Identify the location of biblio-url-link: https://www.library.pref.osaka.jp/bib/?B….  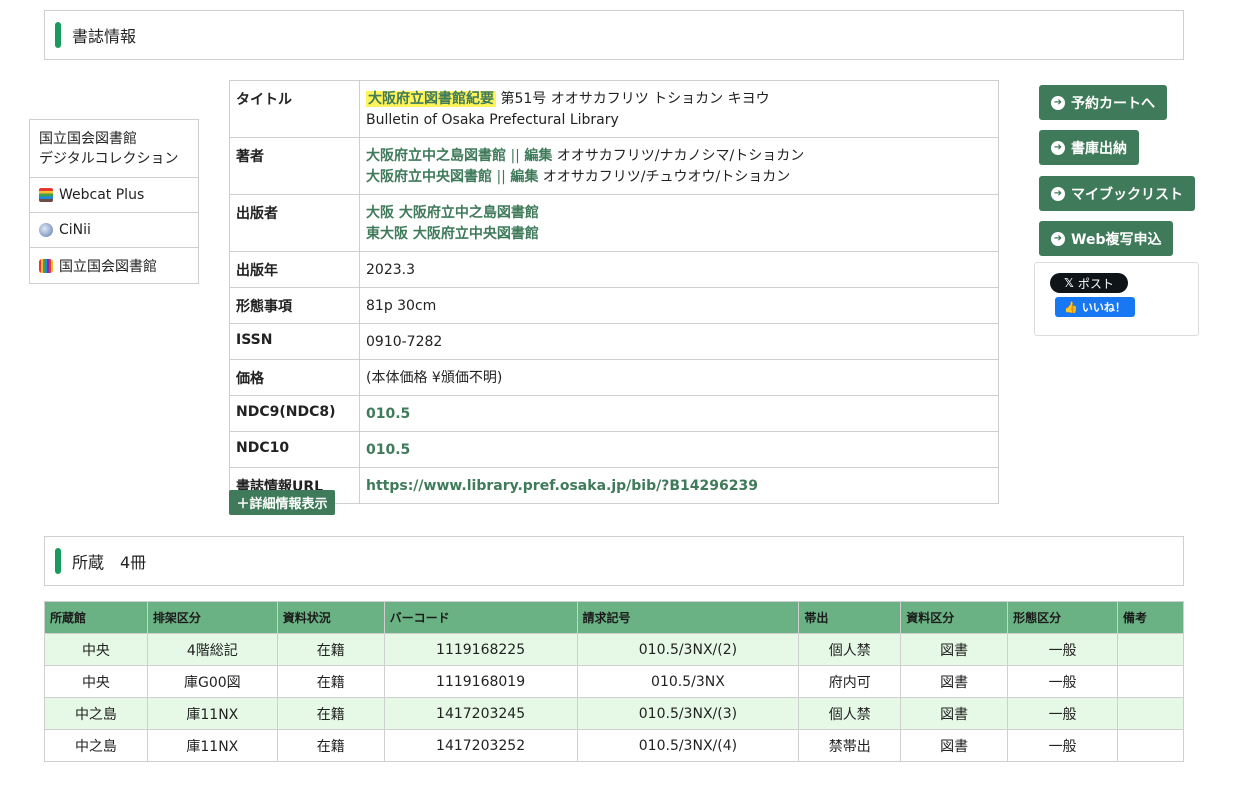
(562, 486).